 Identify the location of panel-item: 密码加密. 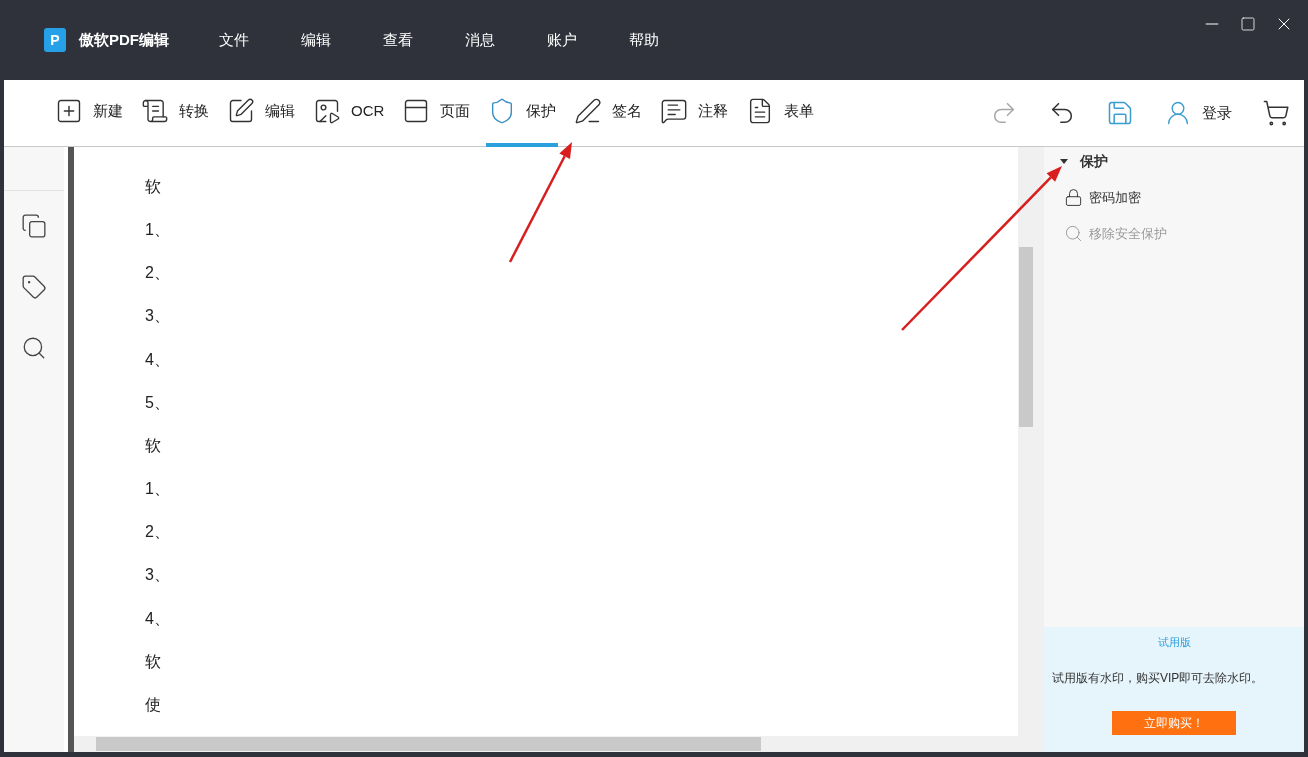
(1174, 198).